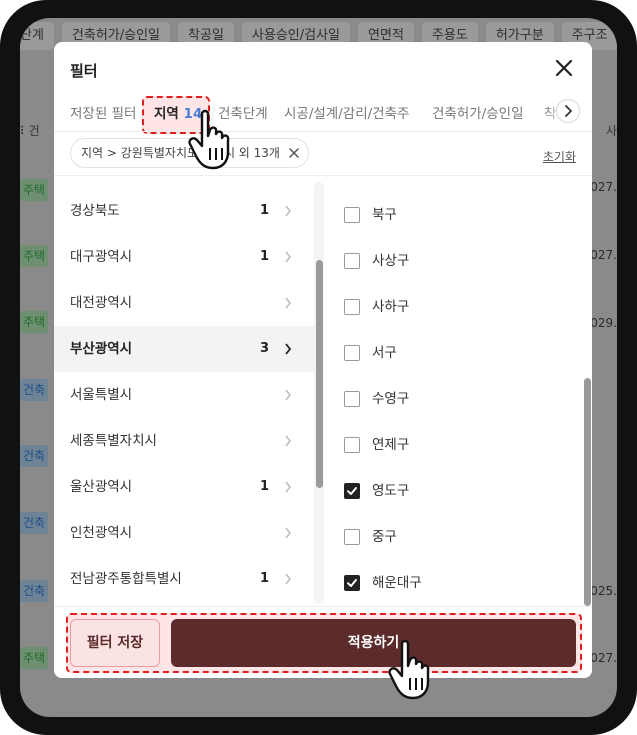 This screenshot has height=735, width=637. What do you see at coordinates (603, 591) in the screenshot?
I see `bg-date: 025.` at bounding box center [603, 591].